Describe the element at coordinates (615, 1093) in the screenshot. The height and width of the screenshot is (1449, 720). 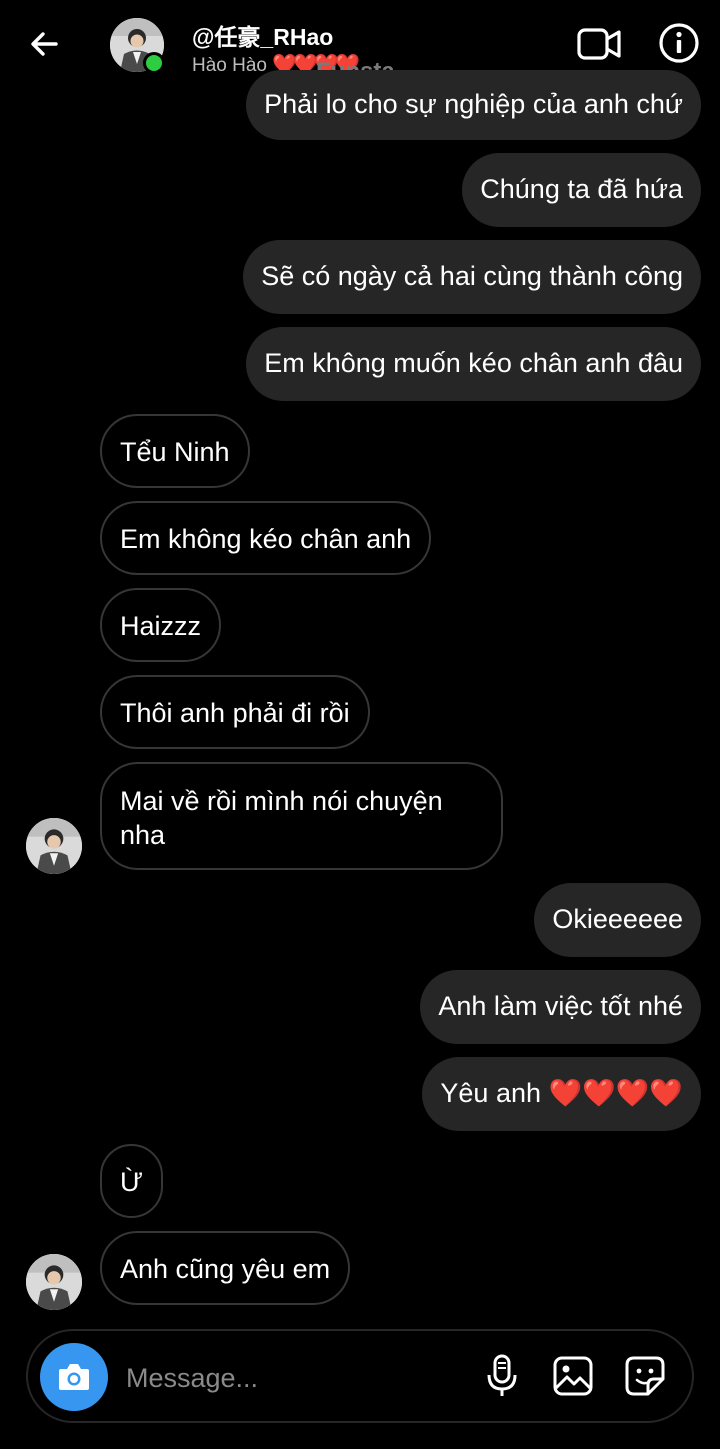
I see `hearts-emoji: ❤️❤️❤️❤️` at that location.